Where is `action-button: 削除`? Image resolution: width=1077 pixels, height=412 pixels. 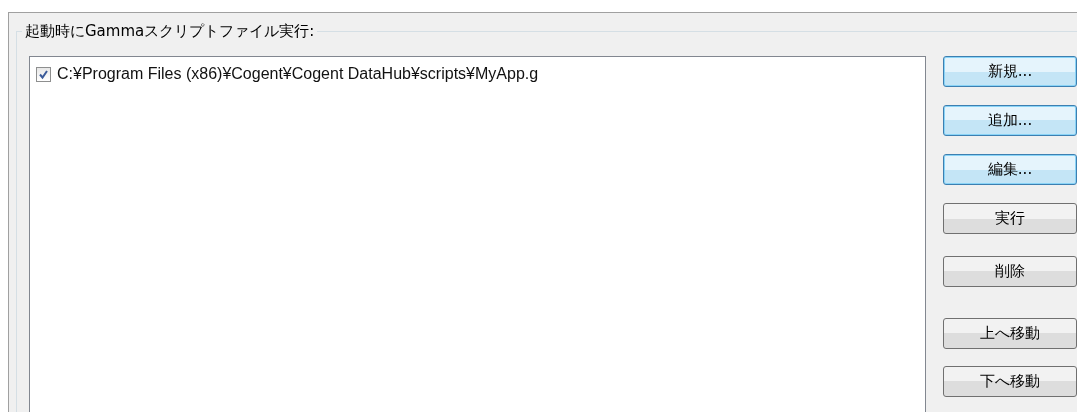
action-button: 削除 is located at coordinates (1010, 271).